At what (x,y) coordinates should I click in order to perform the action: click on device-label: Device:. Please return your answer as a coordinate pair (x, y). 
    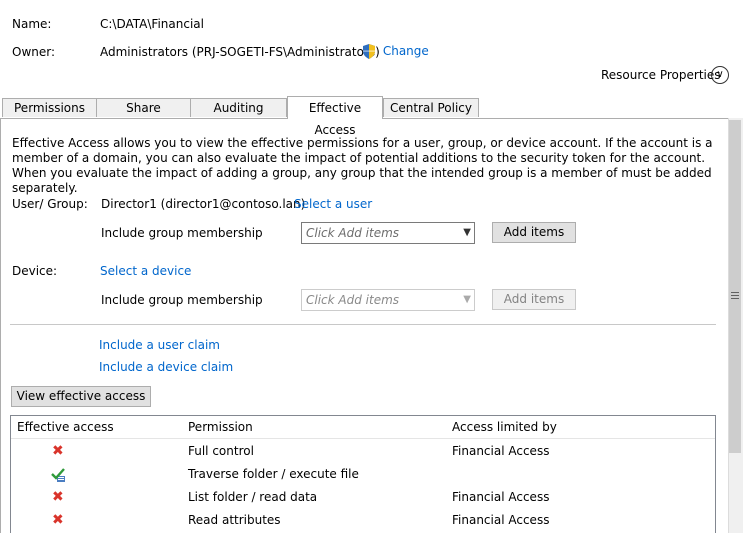
    Looking at the image, I should click on (35, 271).